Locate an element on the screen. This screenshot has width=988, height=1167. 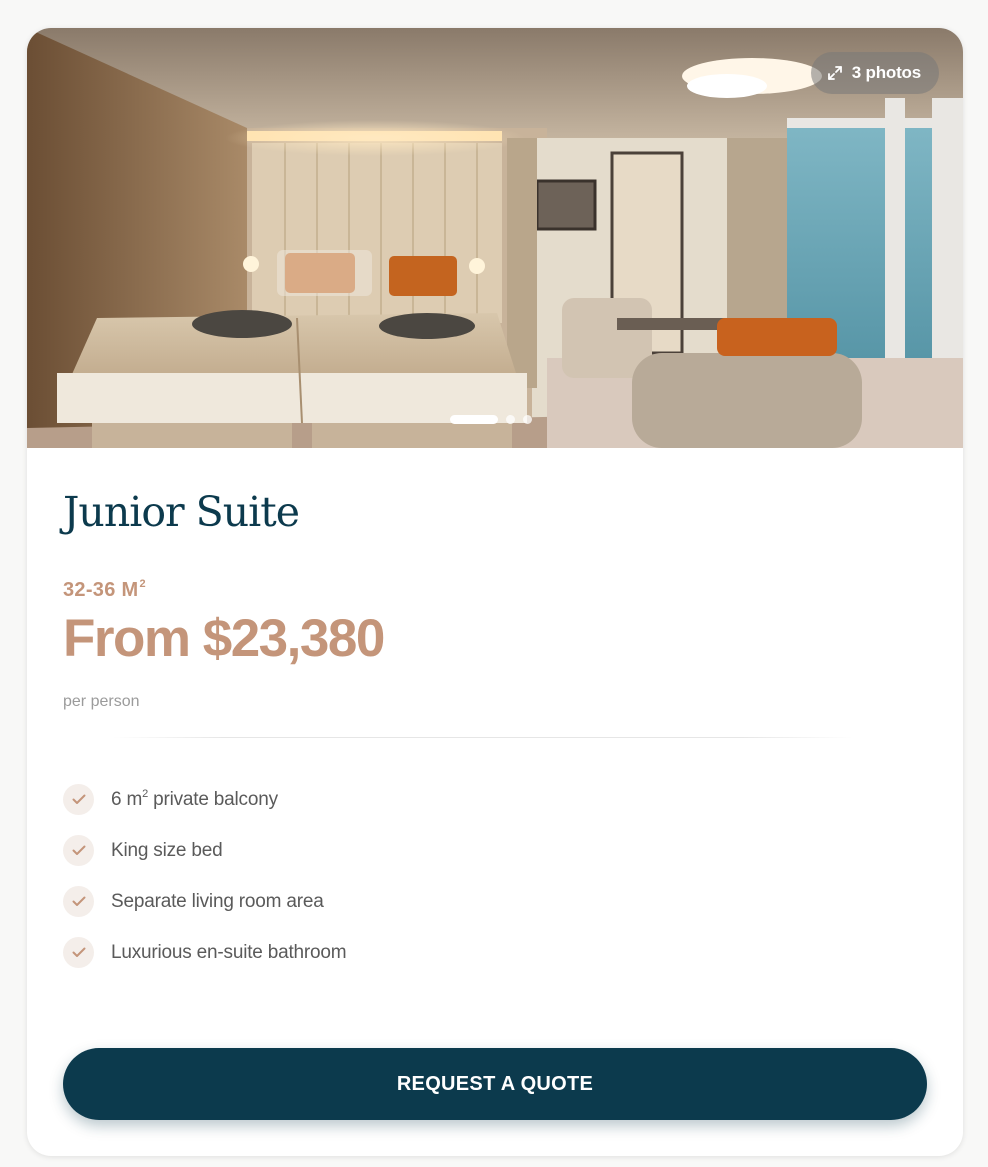
feature-text: King size bed is located at coordinates (167, 850).